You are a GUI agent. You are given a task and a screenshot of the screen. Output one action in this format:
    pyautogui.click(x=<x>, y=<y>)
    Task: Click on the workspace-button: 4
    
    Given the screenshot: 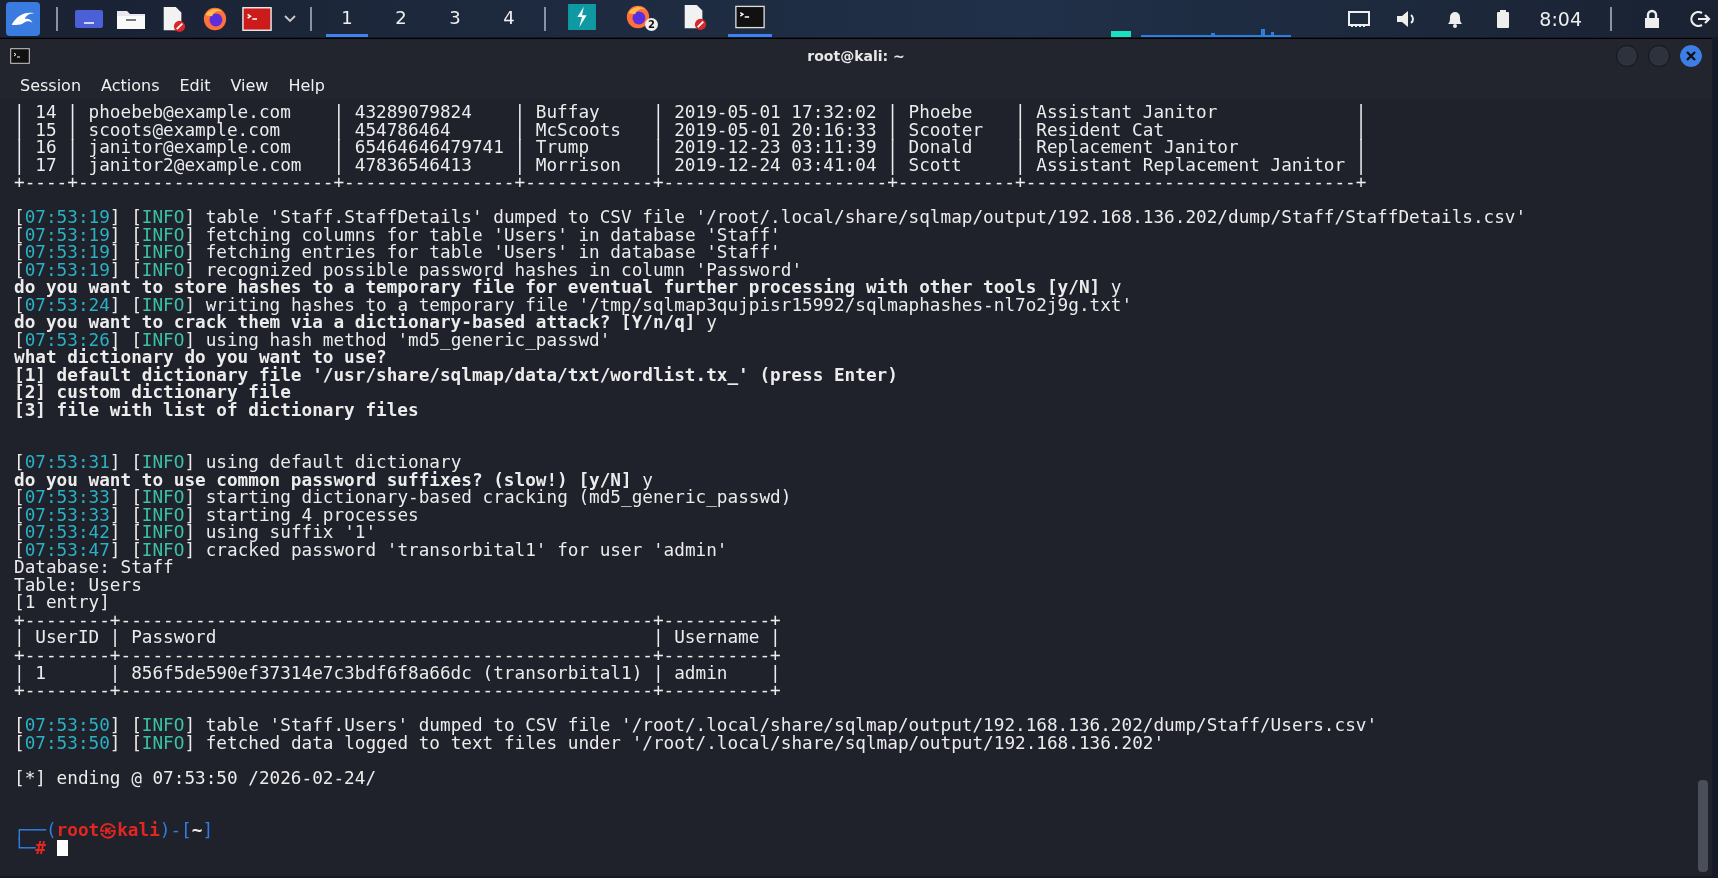 What is the action you would take?
    pyautogui.click(x=509, y=18)
    